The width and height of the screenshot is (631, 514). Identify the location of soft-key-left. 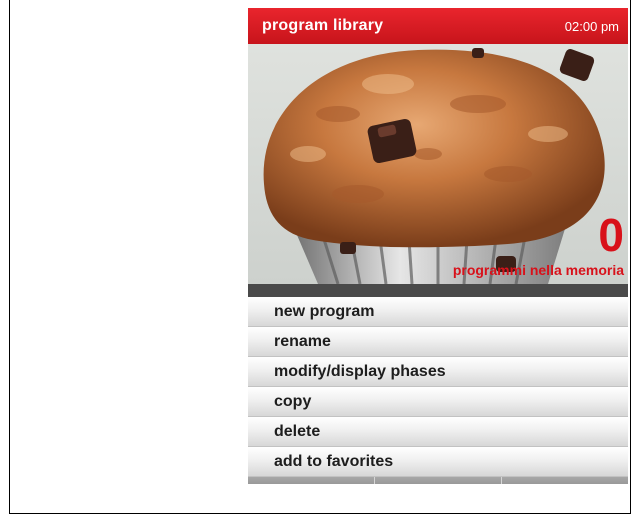
(311, 480).